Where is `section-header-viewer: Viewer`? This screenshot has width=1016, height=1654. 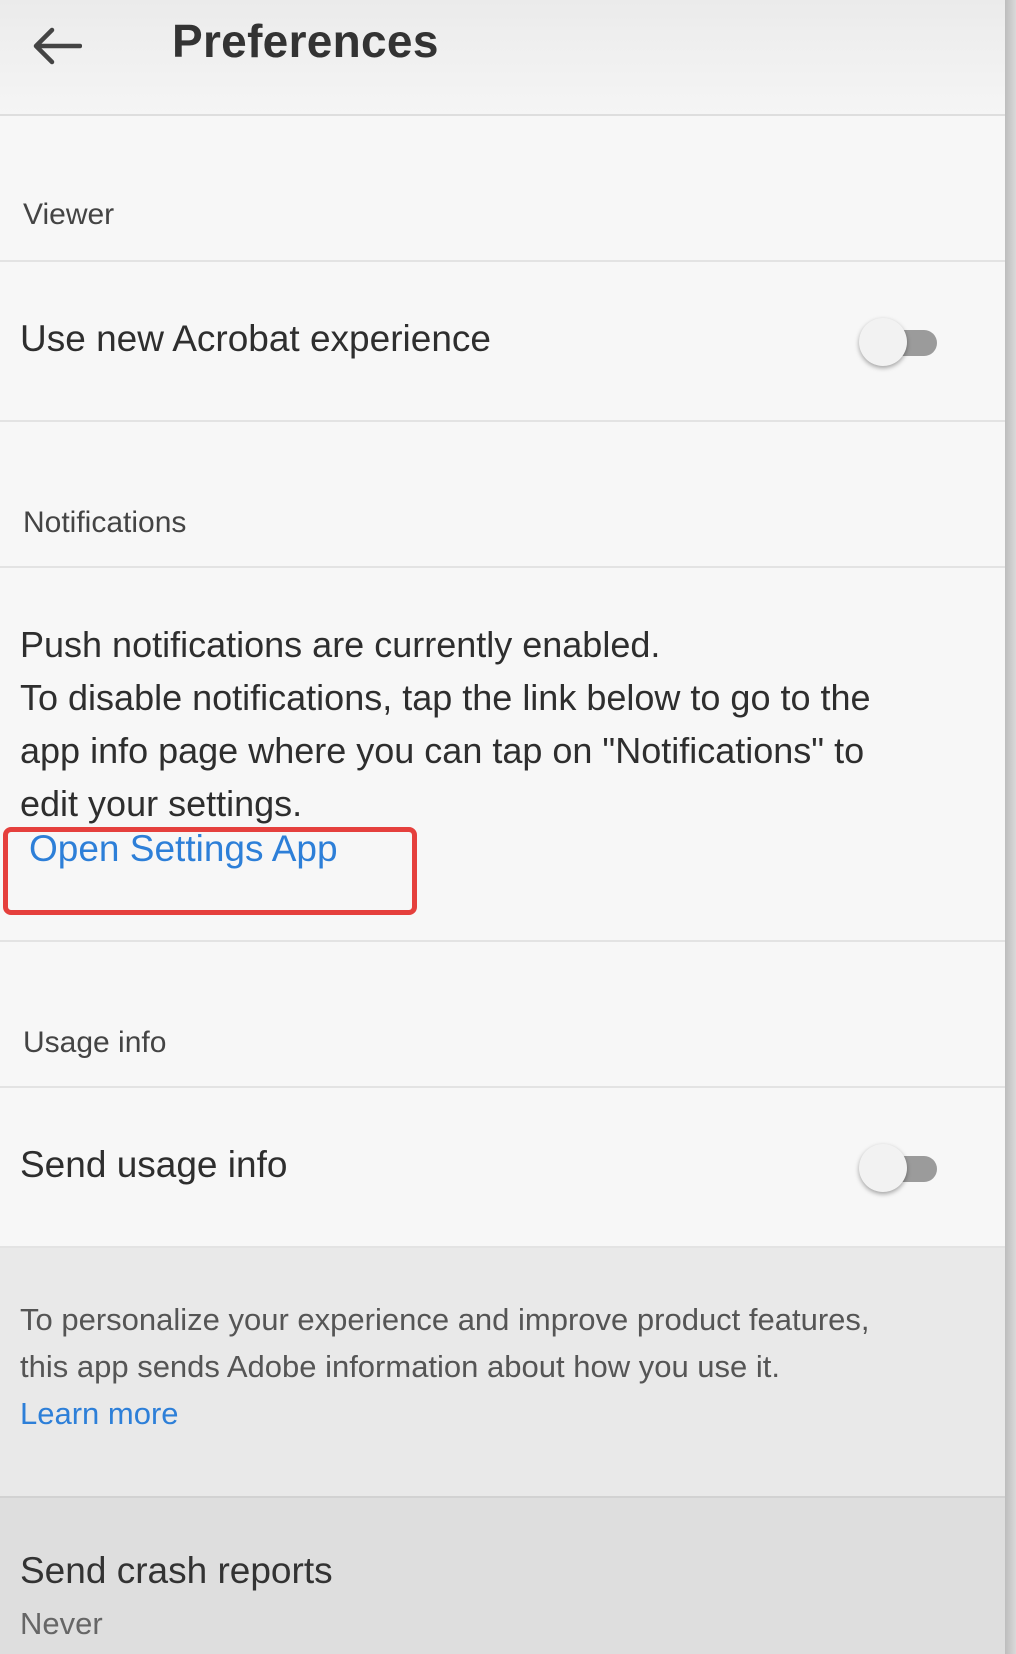 section-header-viewer: Viewer is located at coordinates (502, 189).